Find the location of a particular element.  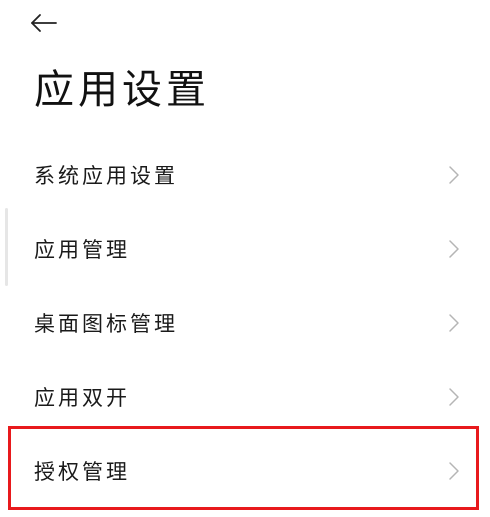

back-button is located at coordinates (47, 23).